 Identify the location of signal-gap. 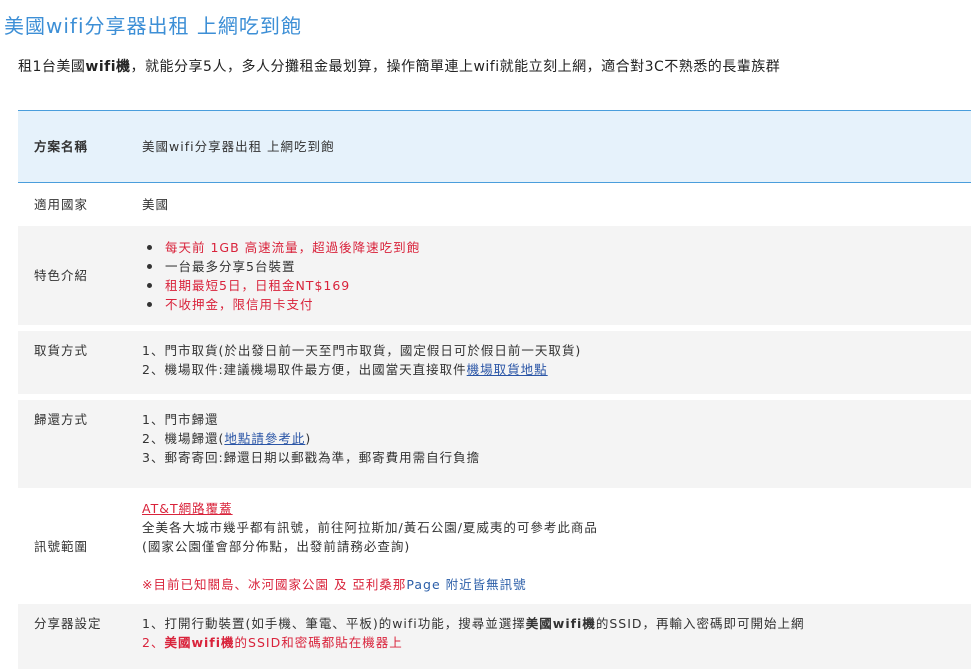
(556, 565).